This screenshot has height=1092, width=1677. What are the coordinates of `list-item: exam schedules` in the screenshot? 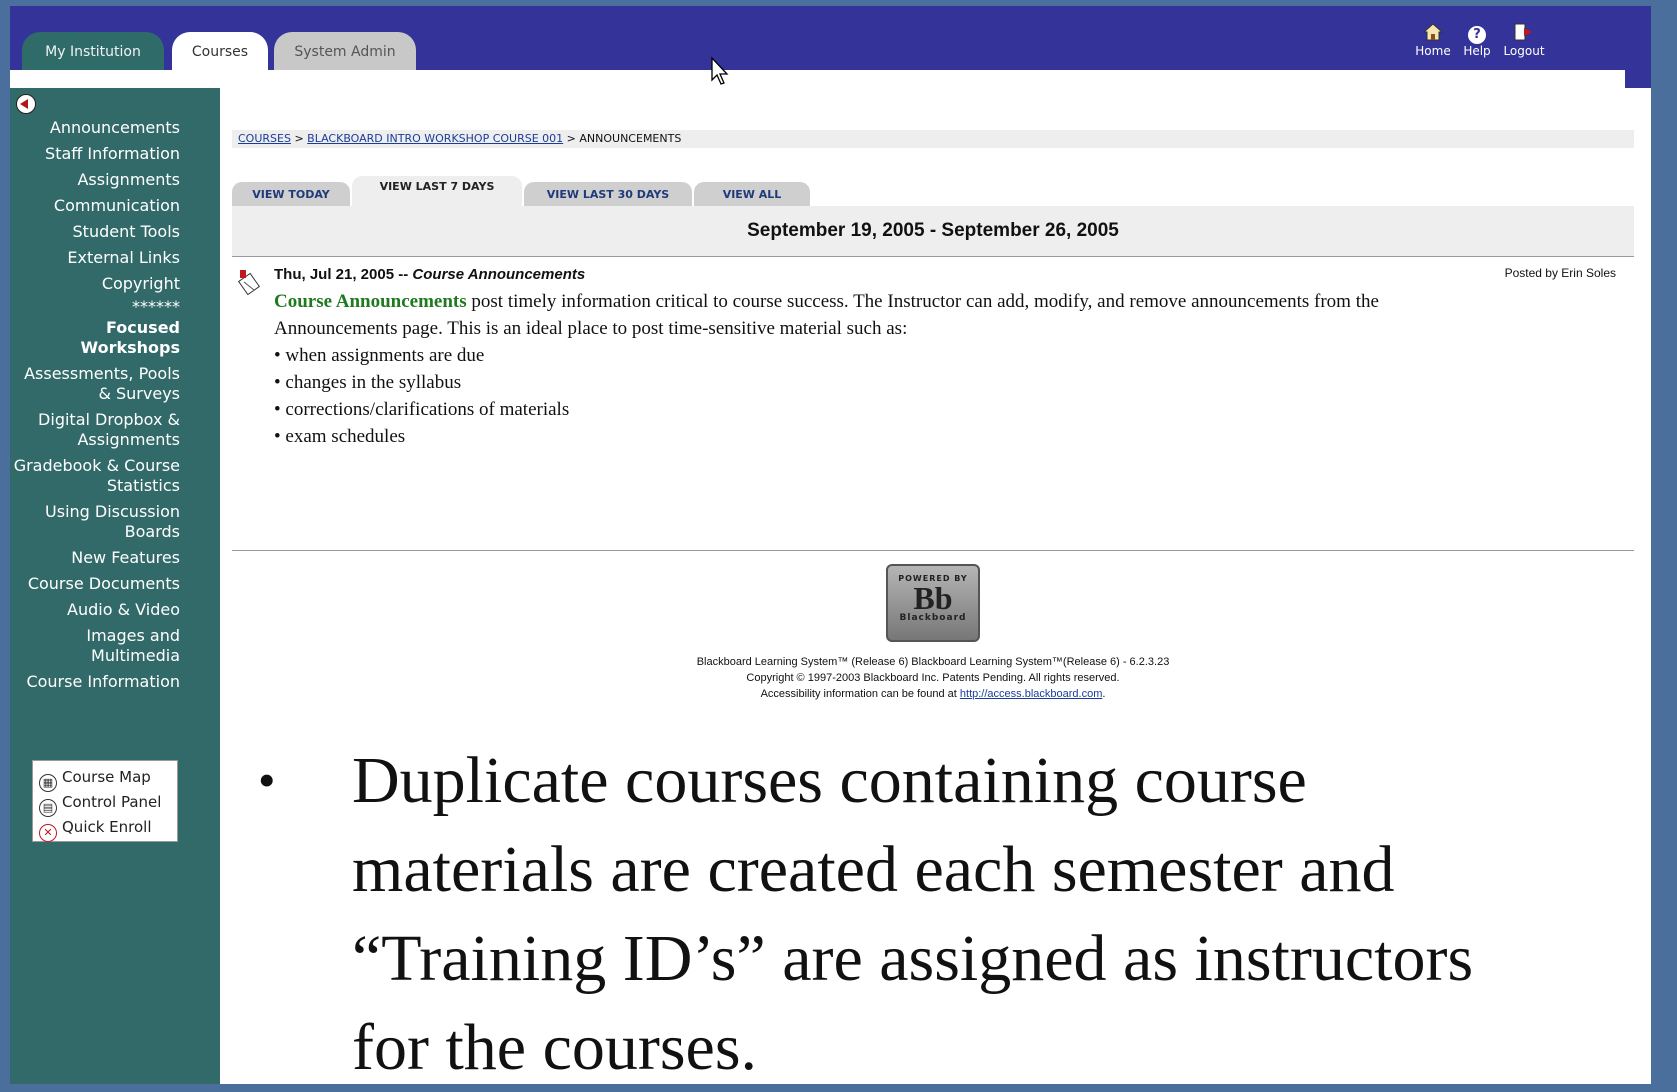 It's located at (839, 436).